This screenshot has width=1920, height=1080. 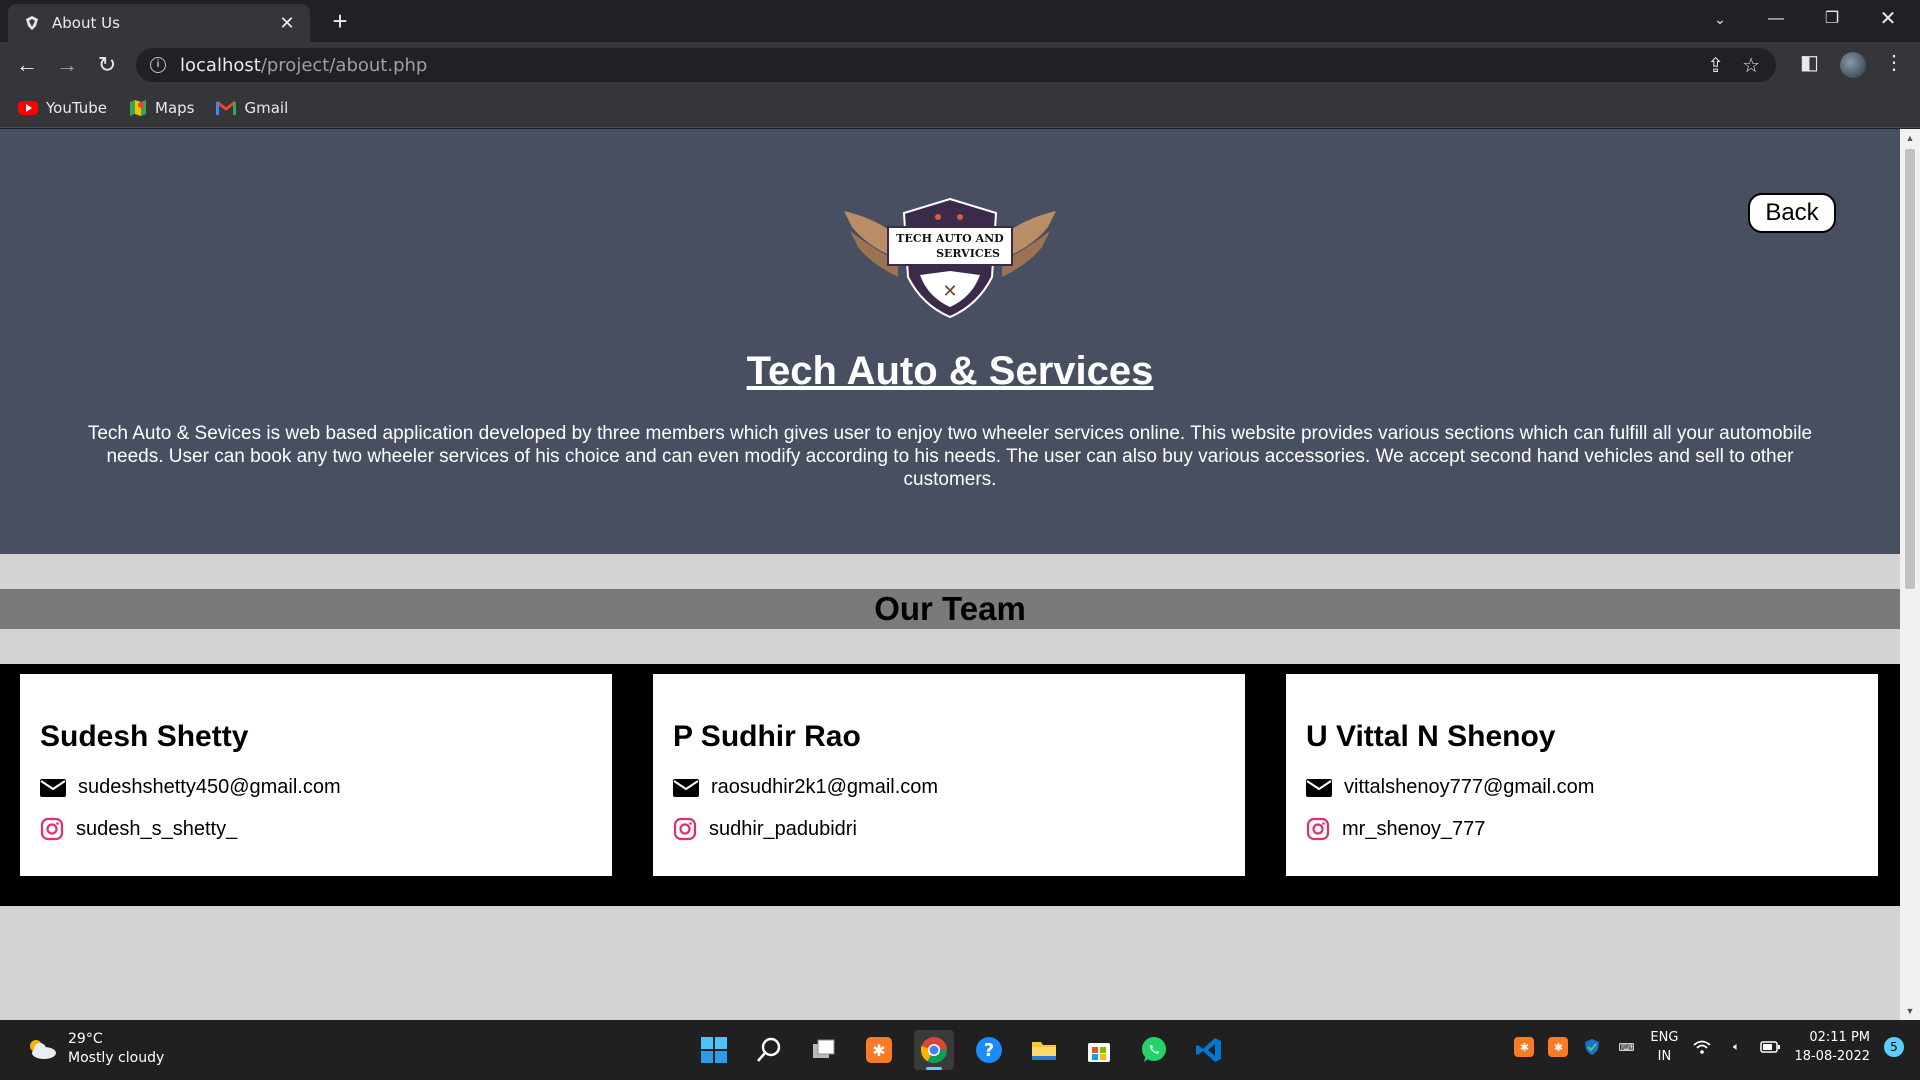 I want to click on new-tab-button: +, so click(x=340, y=21).